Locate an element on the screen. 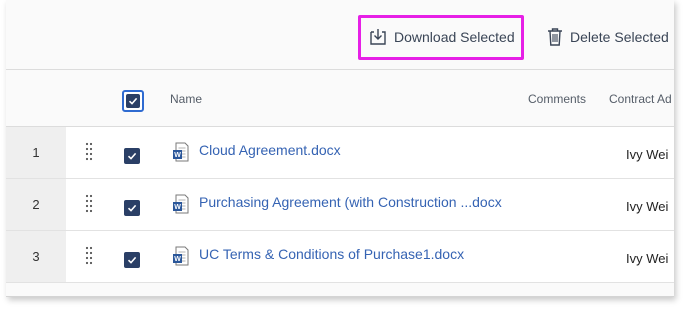 This screenshot has height=309, width=687. row-number: 2 is located at coordinates (36, 204).